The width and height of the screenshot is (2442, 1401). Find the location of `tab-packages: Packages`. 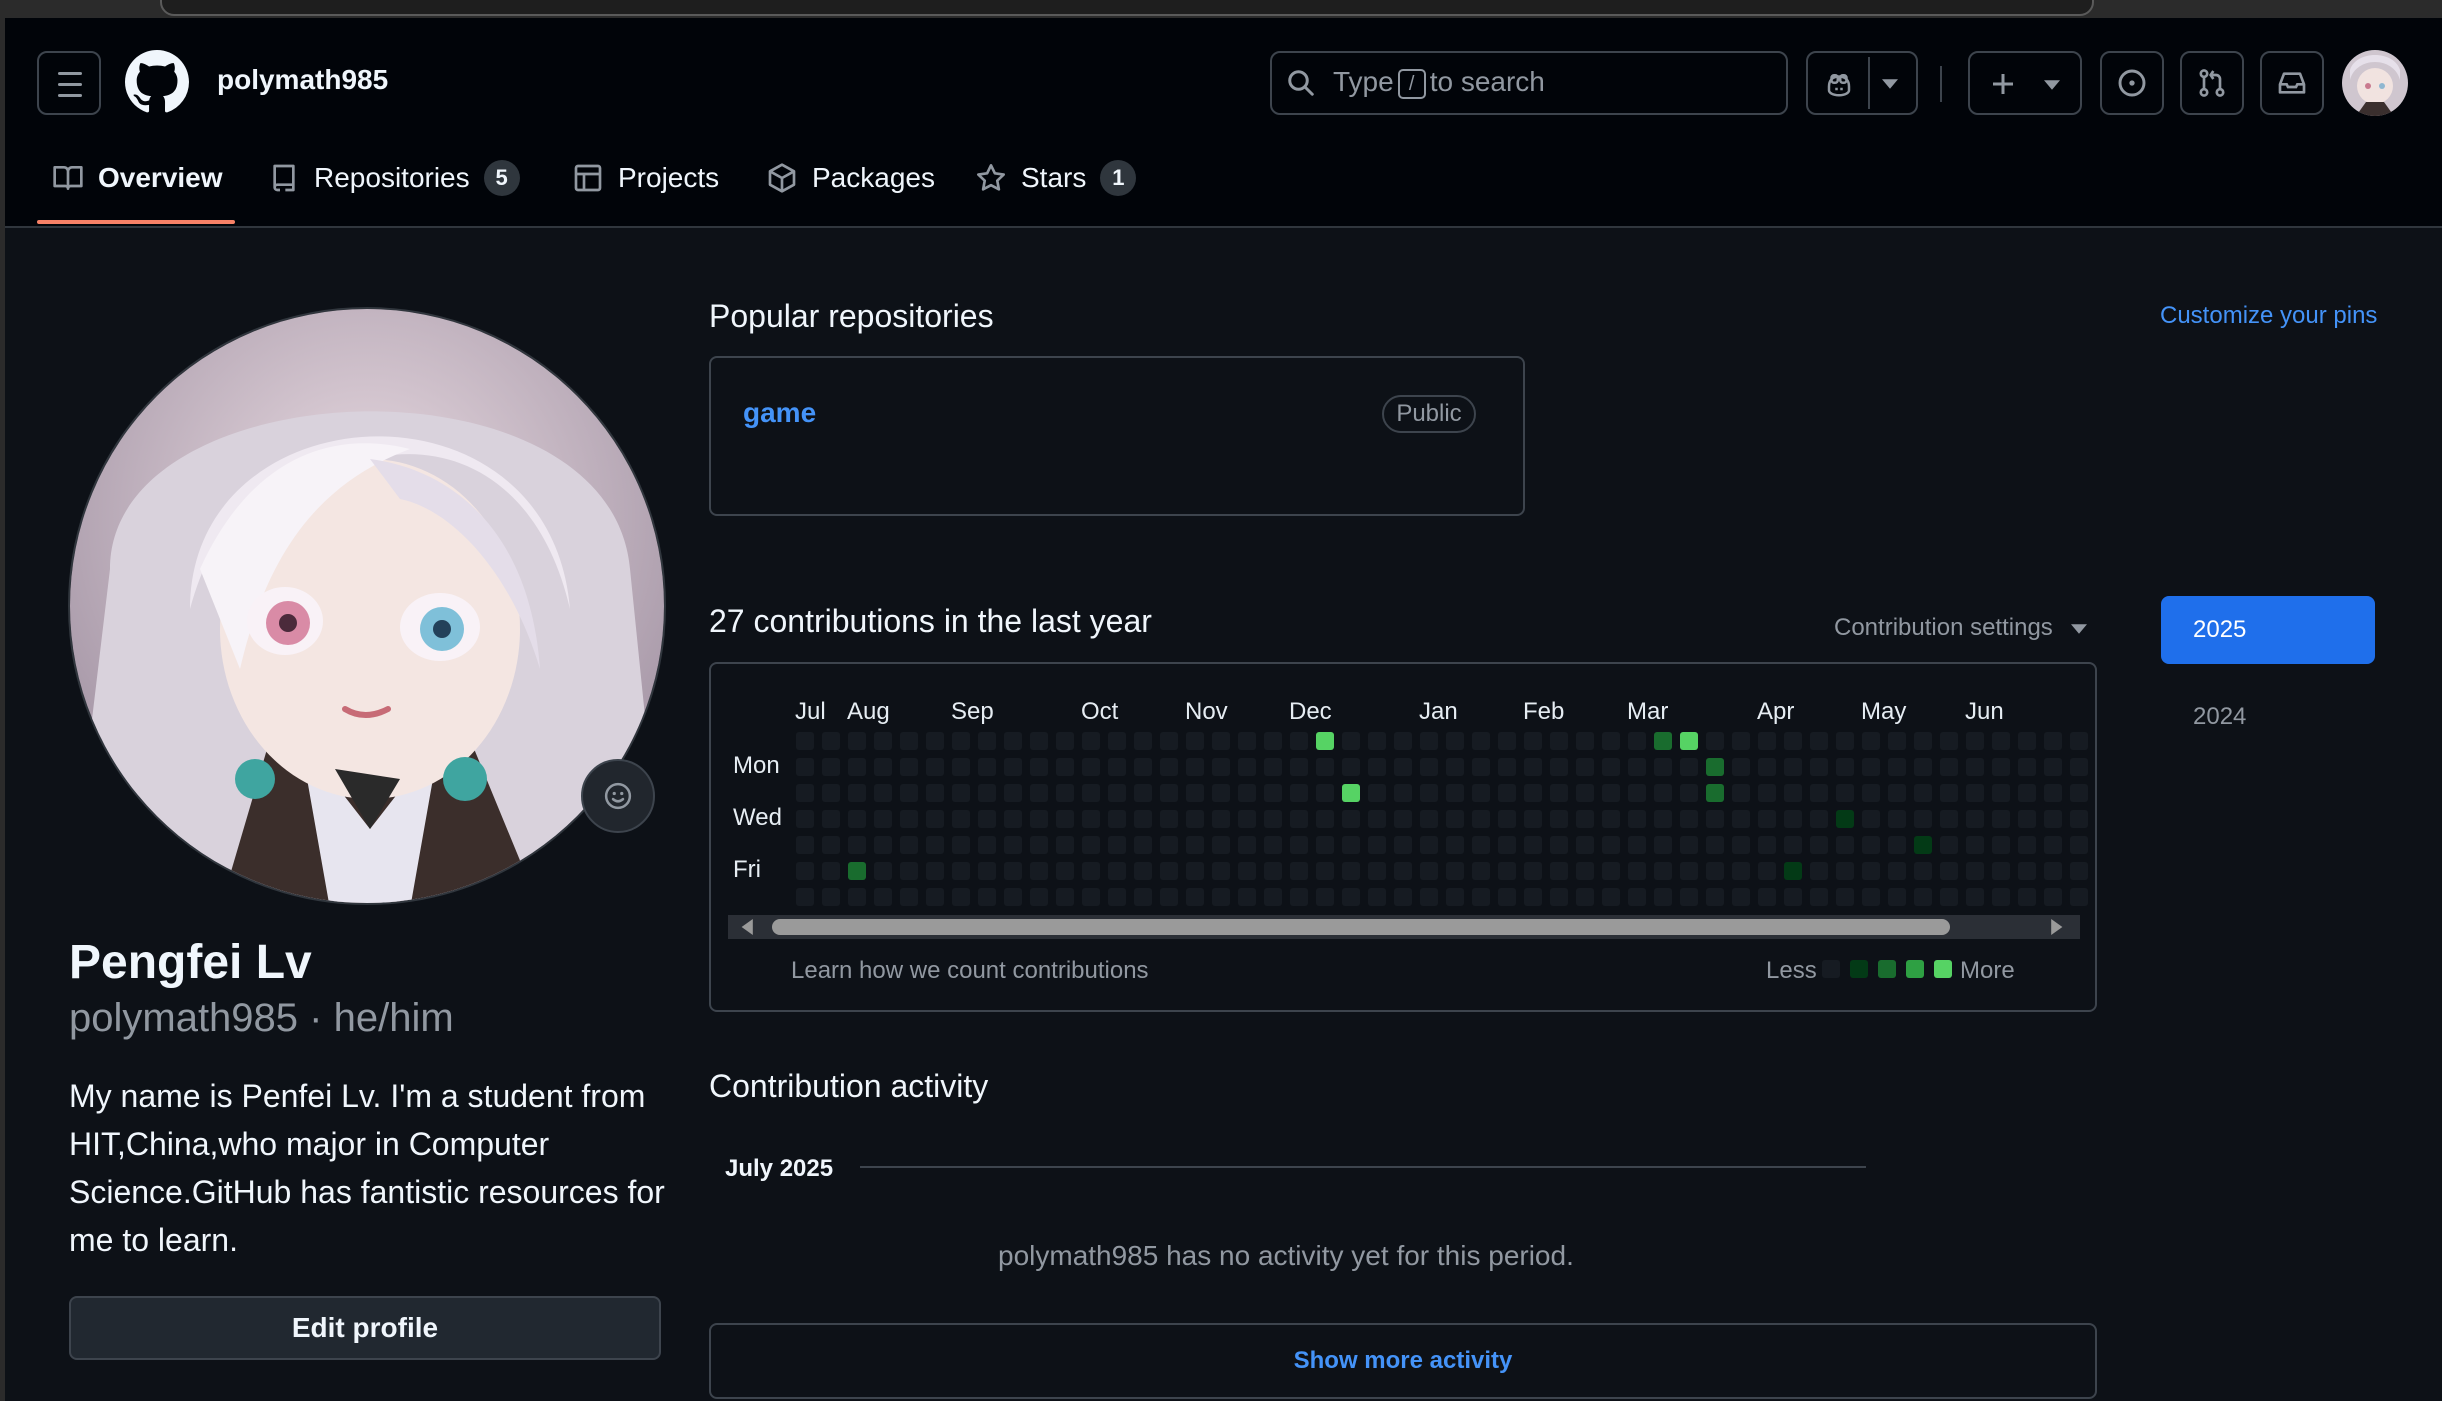

tab-packages: Packages is located at coordinates (850, 178).